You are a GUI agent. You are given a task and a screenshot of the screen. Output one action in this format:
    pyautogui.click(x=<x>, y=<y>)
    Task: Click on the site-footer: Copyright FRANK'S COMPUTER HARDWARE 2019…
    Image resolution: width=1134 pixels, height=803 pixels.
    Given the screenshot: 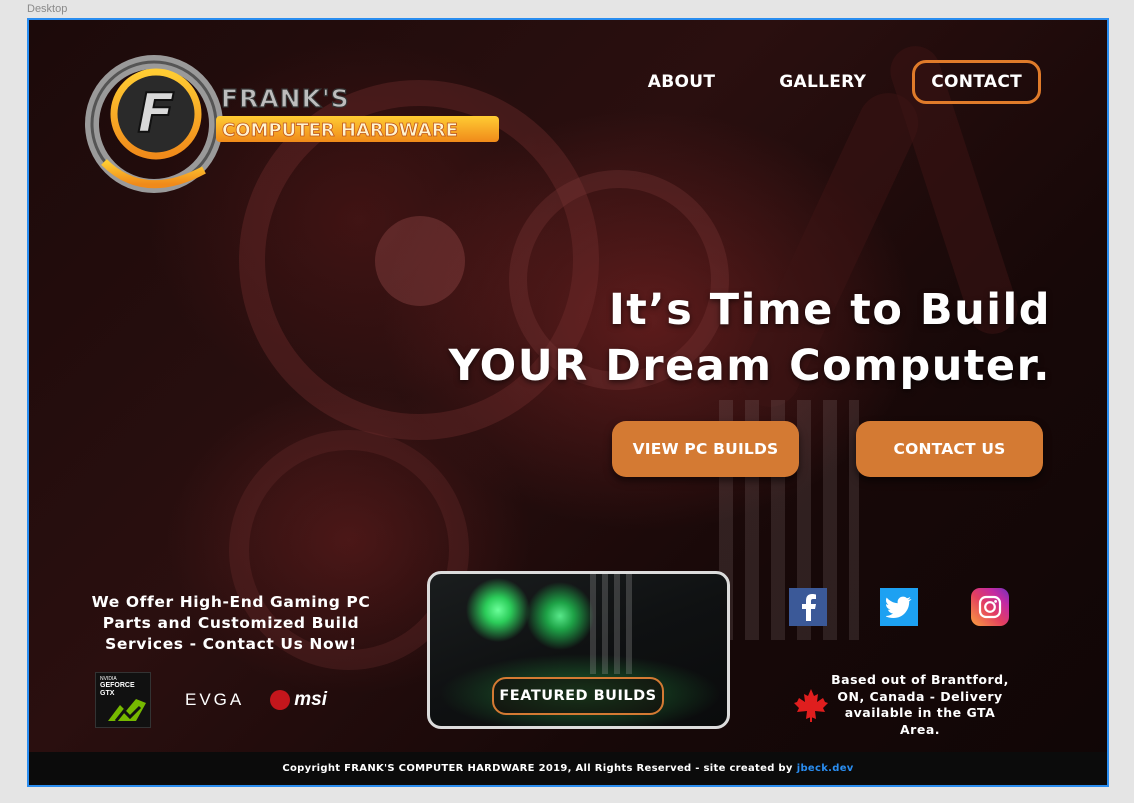 What is the action you would take?
    pyautogui.click(x=568, y=768)
    